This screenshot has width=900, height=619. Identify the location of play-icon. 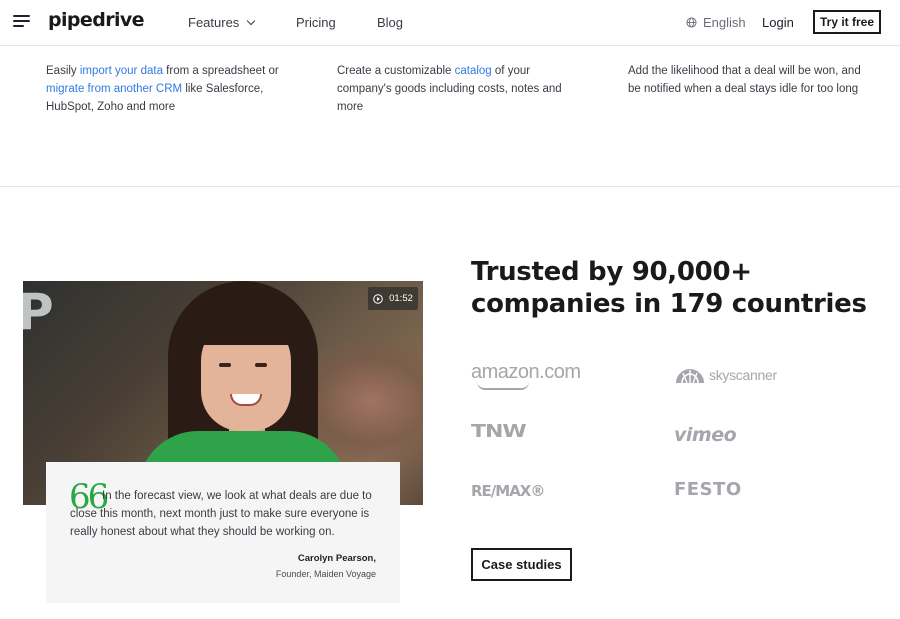
(378, 298).